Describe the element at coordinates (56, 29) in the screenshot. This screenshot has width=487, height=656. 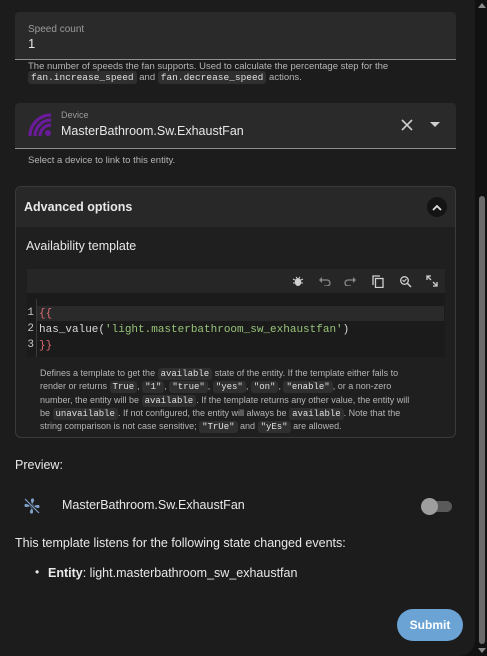
I see `speed-count-label: Speed count` at that location.